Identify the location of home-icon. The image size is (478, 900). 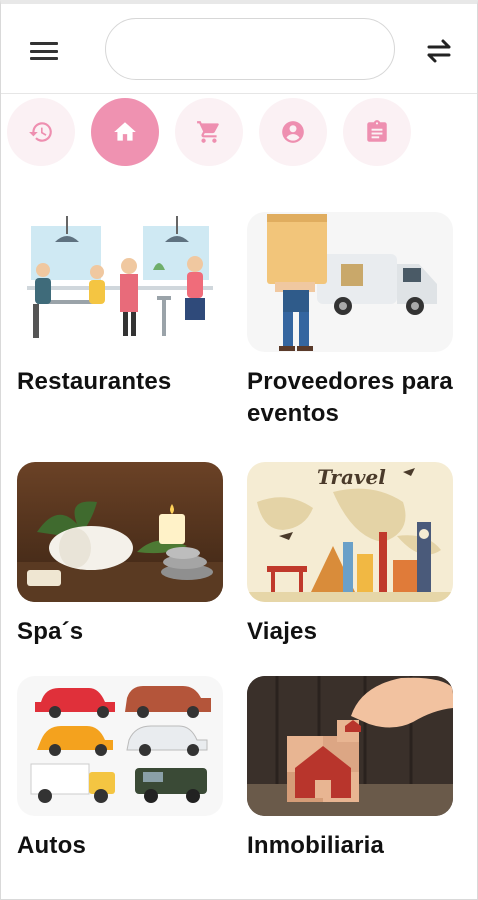
(125, 131).